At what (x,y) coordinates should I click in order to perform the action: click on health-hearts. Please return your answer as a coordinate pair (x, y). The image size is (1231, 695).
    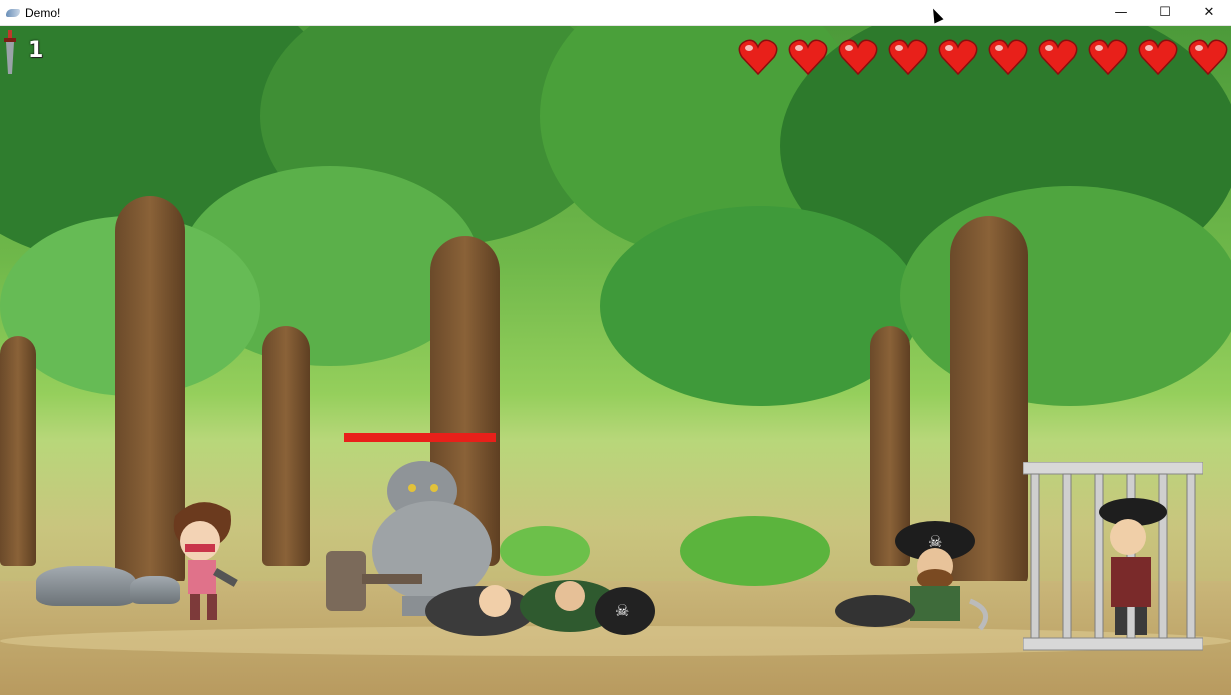
    Looking at the image, I should click on (983, 57).